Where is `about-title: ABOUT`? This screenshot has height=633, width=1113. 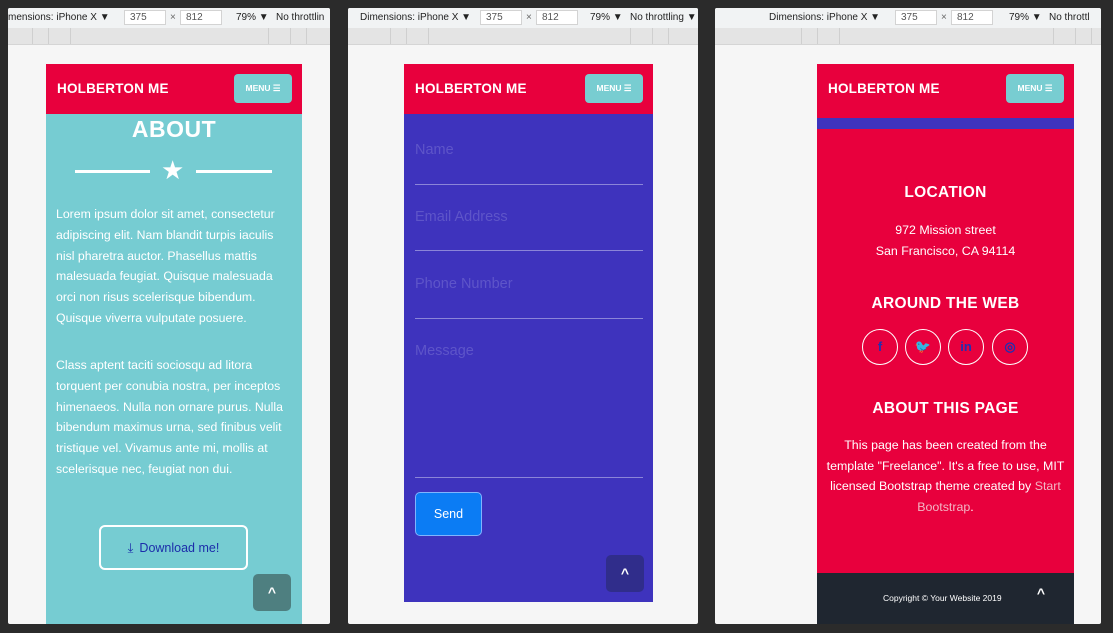 about-title: ABOUT is located at coordinates (174, 129).